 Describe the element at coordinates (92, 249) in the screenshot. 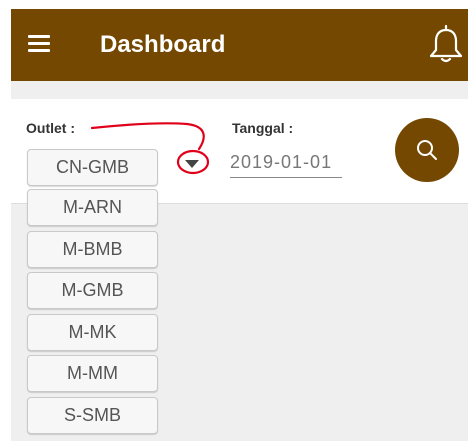

I see `outlet-option: M-BMB` at that location.